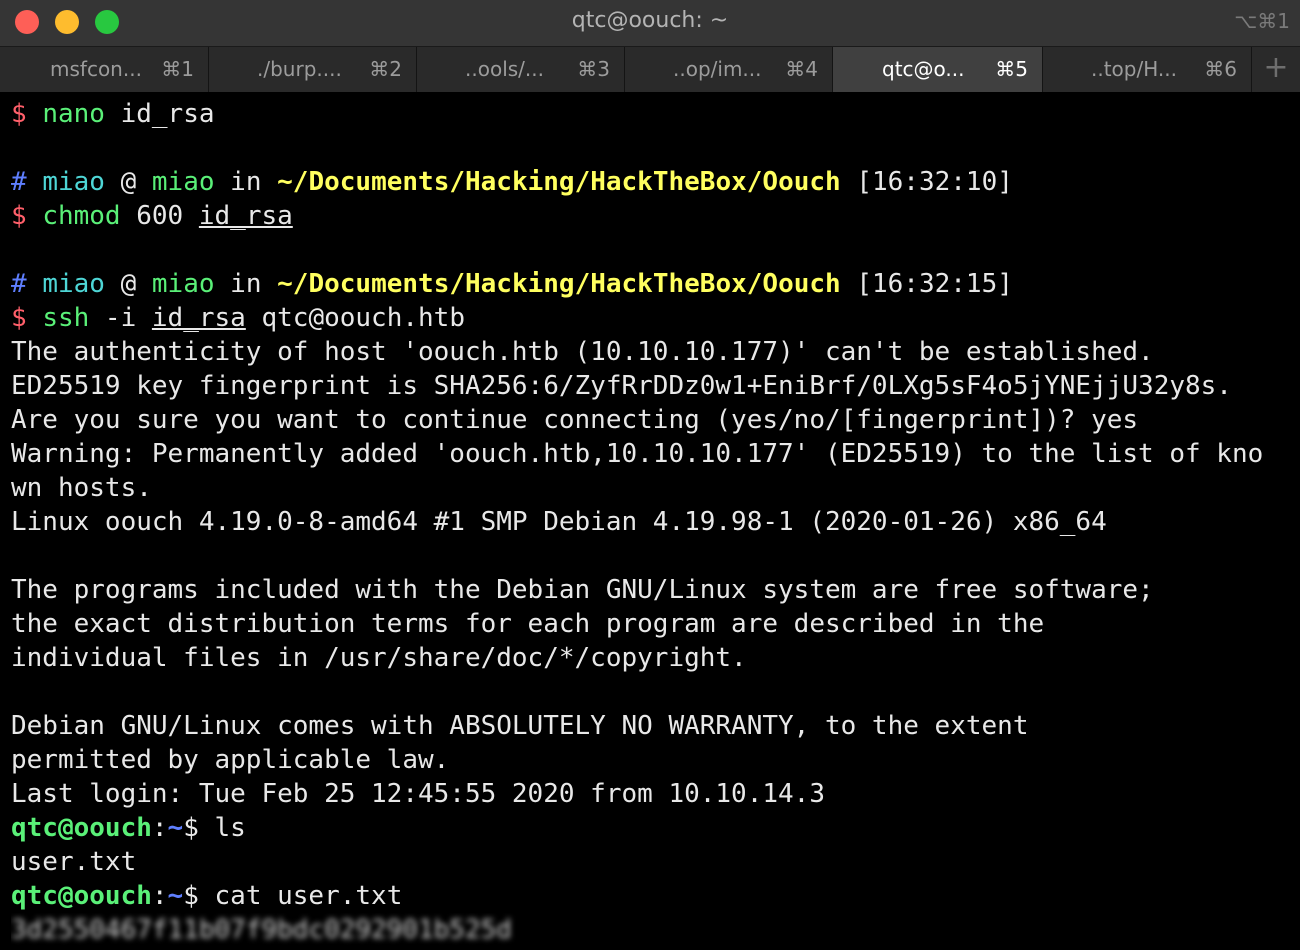 This screenshot has width=1300, height=950. I want to click on tab-6: ..top/H... ⌘6, so click(1147, 69).